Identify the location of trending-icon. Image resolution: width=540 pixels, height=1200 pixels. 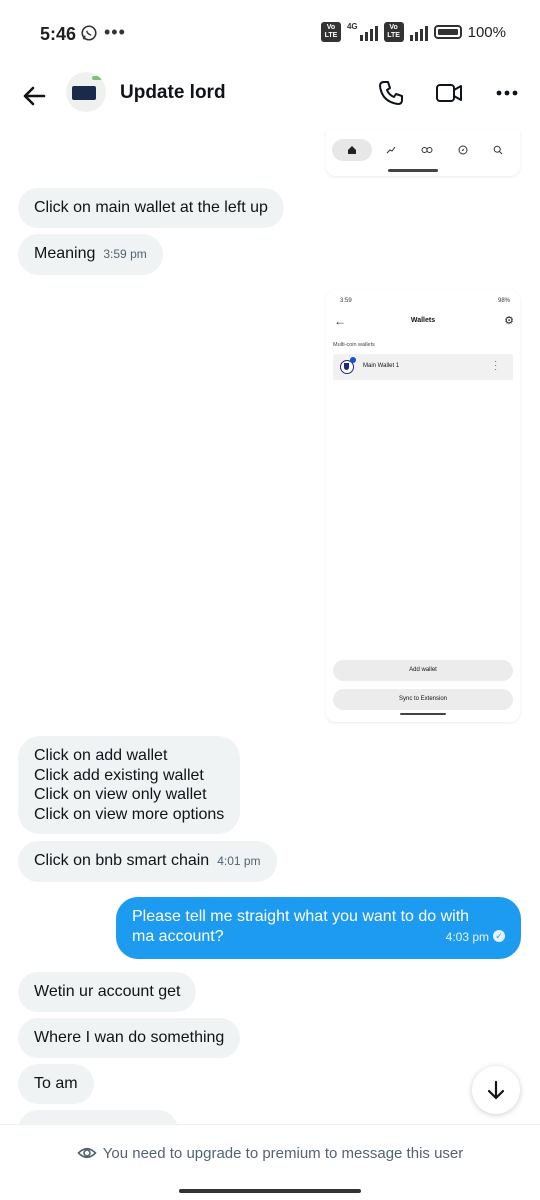
(391, 150).